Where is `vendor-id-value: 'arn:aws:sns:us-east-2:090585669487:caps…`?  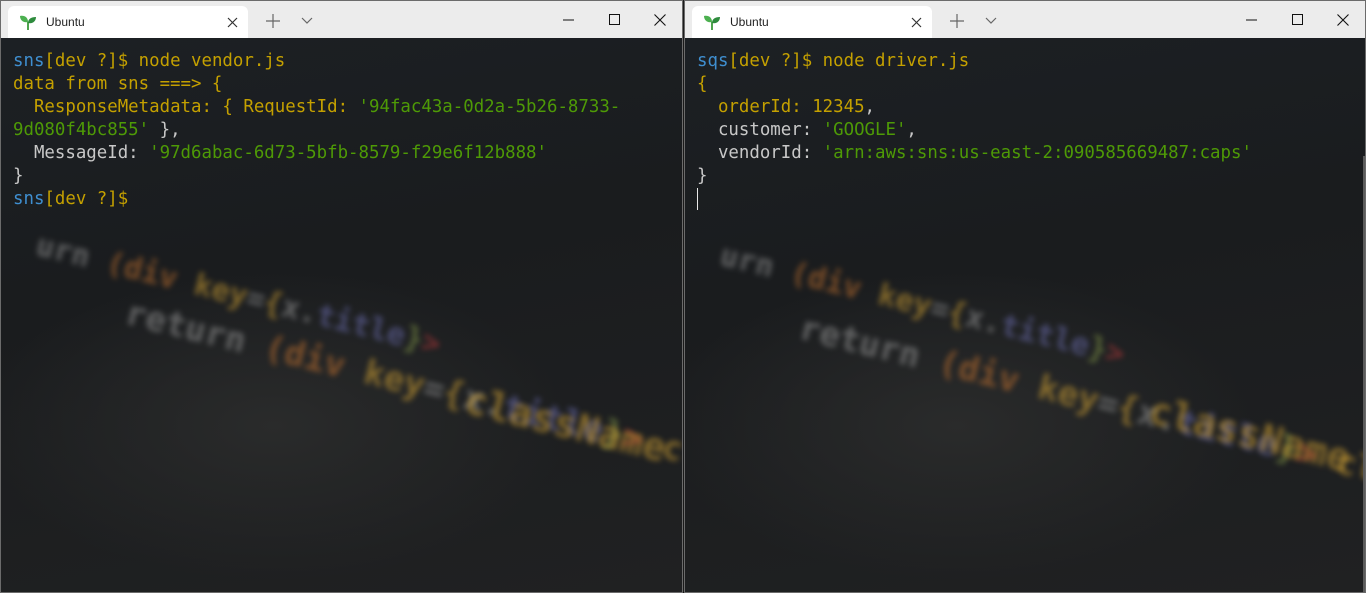 vendor-id-value: 'arn:aws:sns:us-east-2:090585669487:caps… is located at coordinates (1037, 153).